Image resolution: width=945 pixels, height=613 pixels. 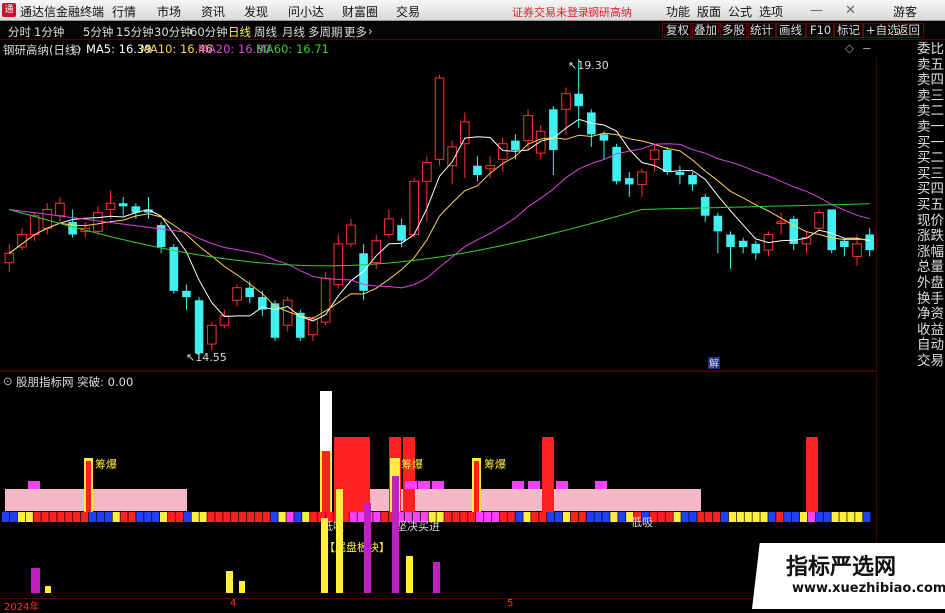 I want to click on tab-60min: 60分钟, so click(x=209, y=32).